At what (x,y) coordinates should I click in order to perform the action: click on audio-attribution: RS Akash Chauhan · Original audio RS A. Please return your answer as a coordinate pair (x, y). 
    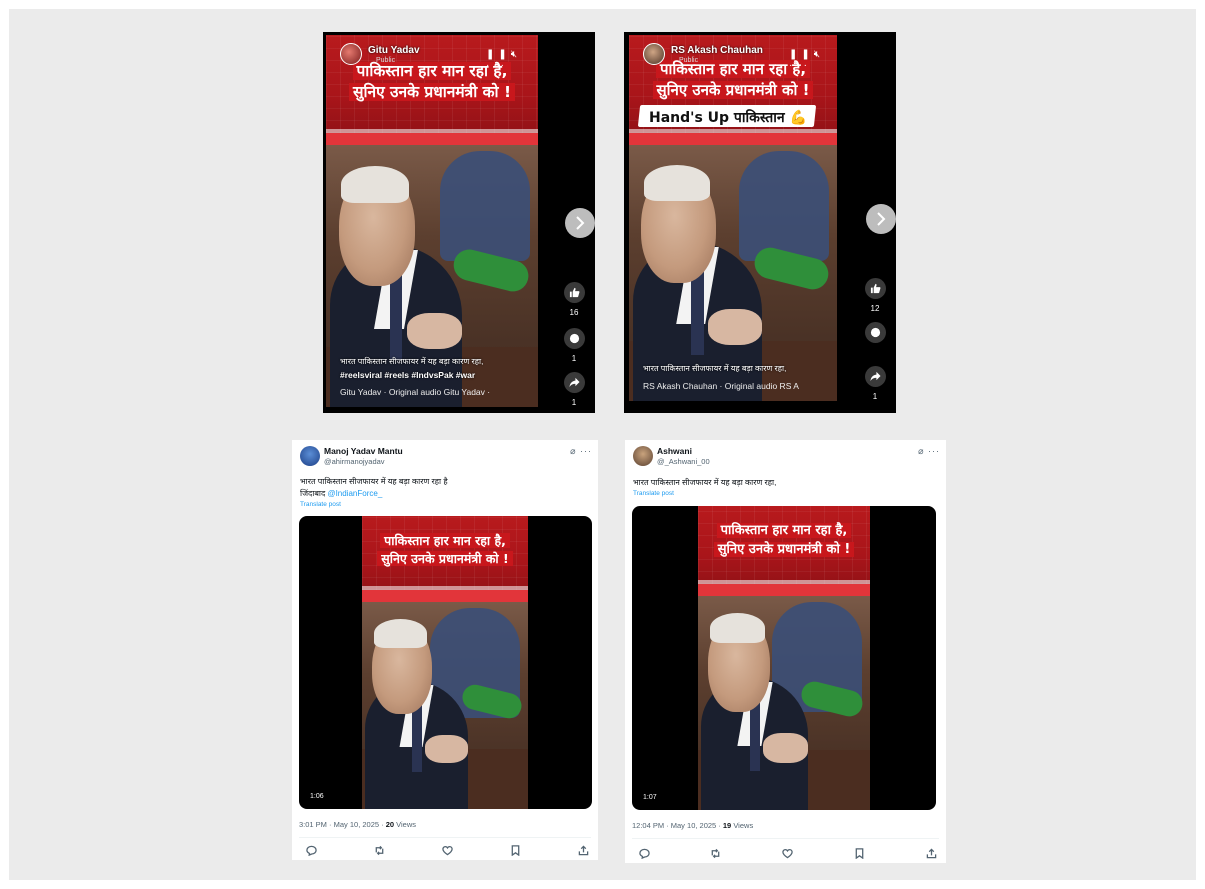
    Looking at the image, I should click on (740, 386).